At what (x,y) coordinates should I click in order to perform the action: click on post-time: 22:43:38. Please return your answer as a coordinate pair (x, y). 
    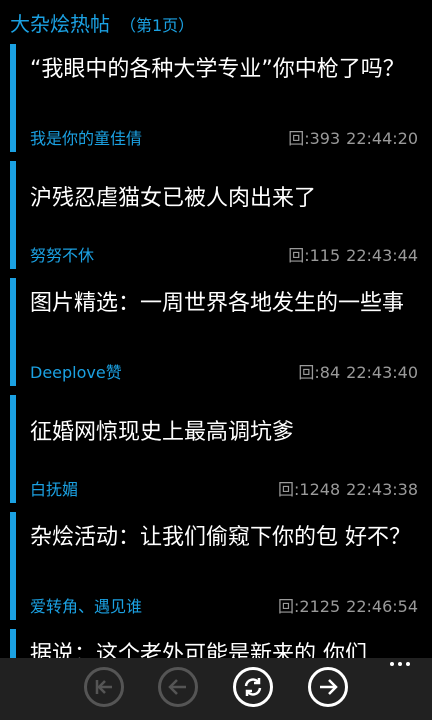
    Looking at the image, I should click on (382, 489).